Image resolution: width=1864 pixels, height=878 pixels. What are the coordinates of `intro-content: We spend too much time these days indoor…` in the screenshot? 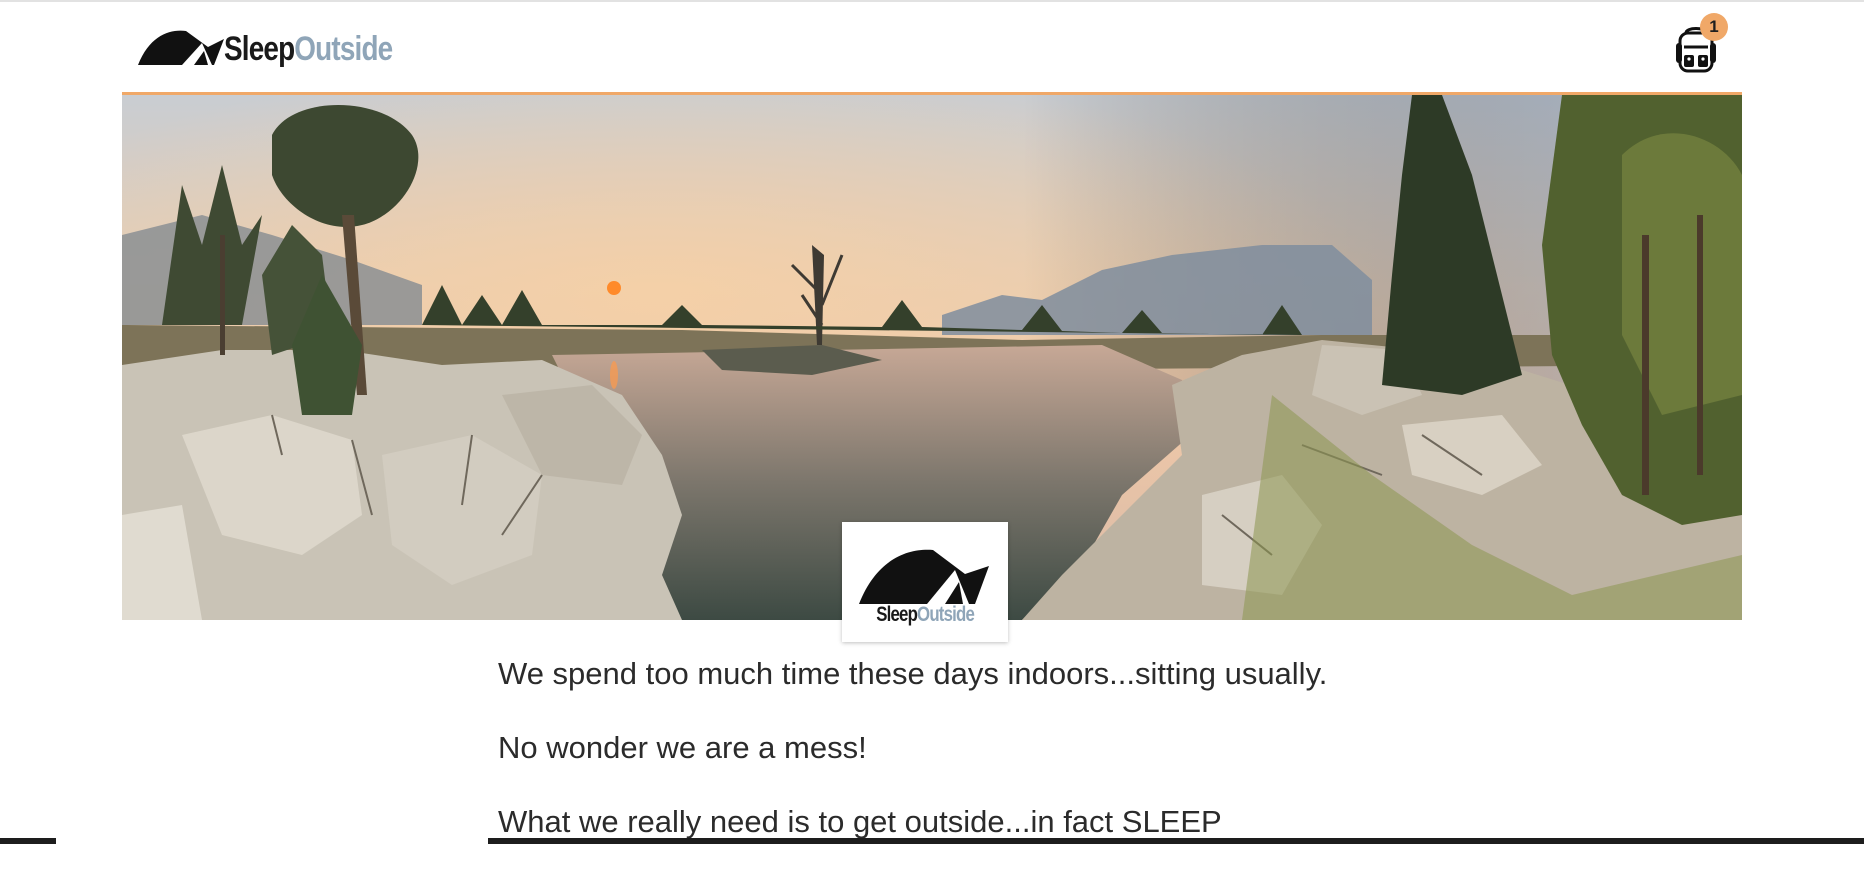 It's located at (948, 767).